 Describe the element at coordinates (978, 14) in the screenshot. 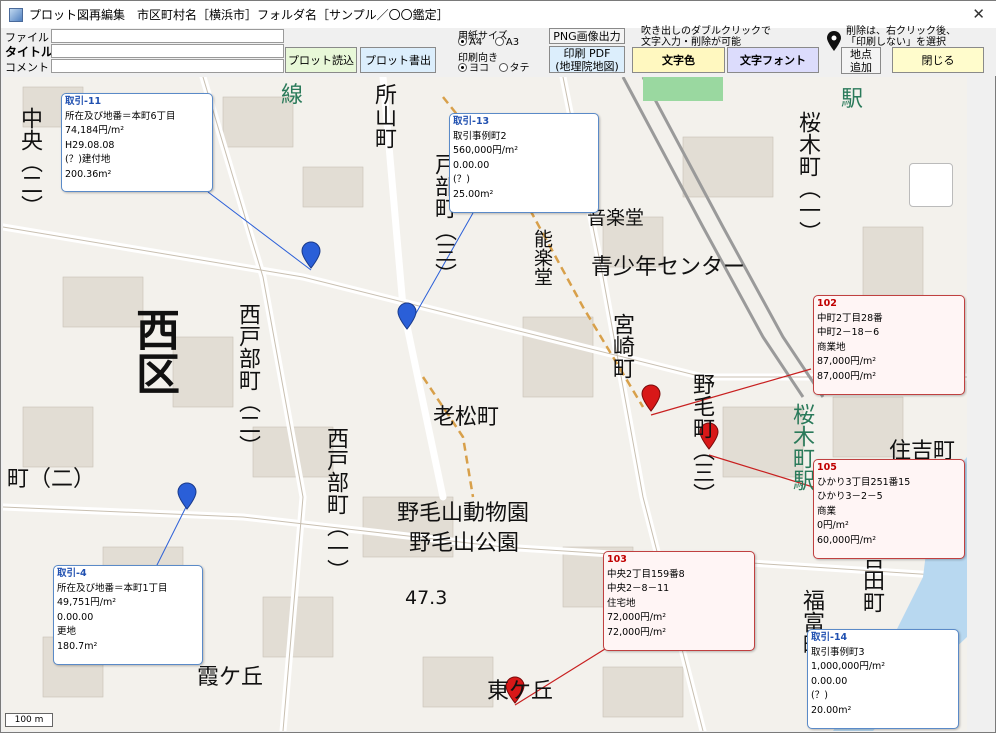

I see `close-window-icon: ✕` at that location.